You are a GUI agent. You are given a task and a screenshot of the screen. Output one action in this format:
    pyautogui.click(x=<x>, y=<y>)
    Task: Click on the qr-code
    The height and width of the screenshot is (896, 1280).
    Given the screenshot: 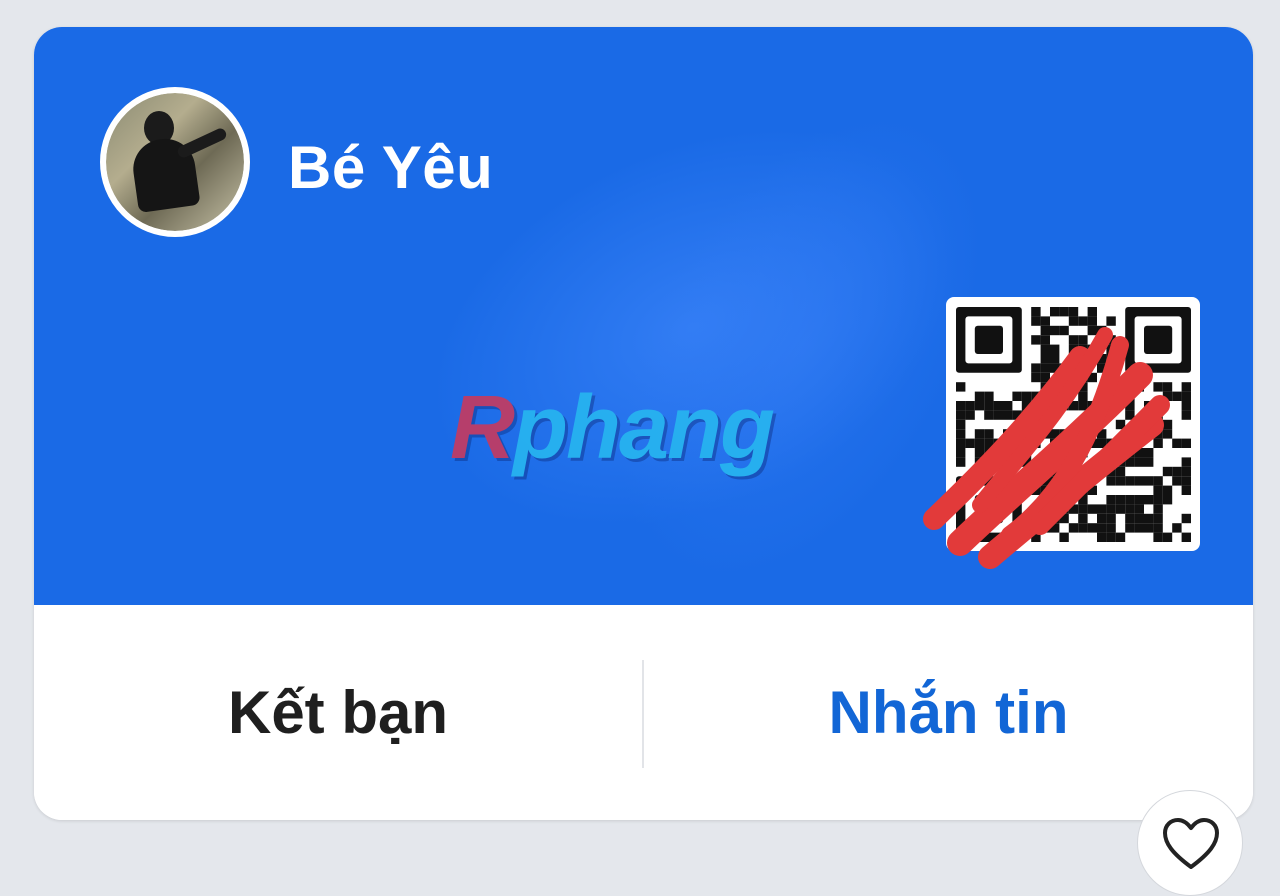 What is the action you would take?
    pyautogui.click(x=1073, y=424)
    